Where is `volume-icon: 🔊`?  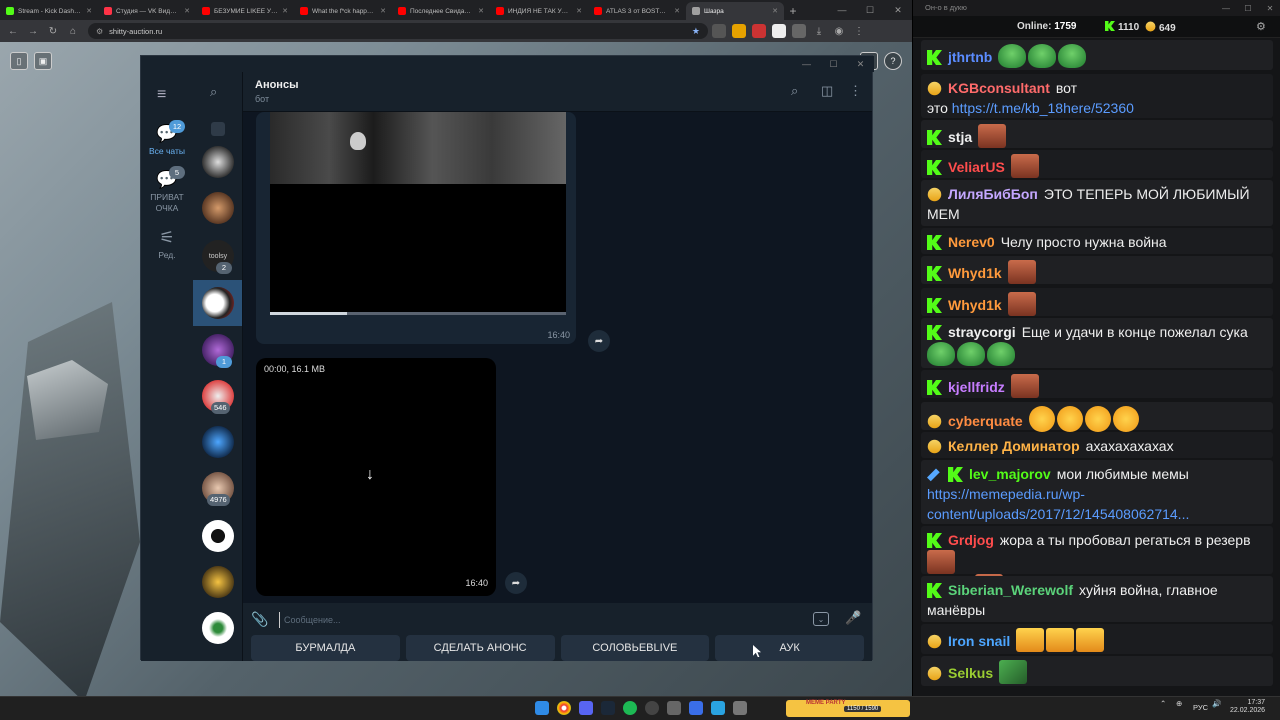
volume-icon: 🔊 is located at coordinates (1216, 703).